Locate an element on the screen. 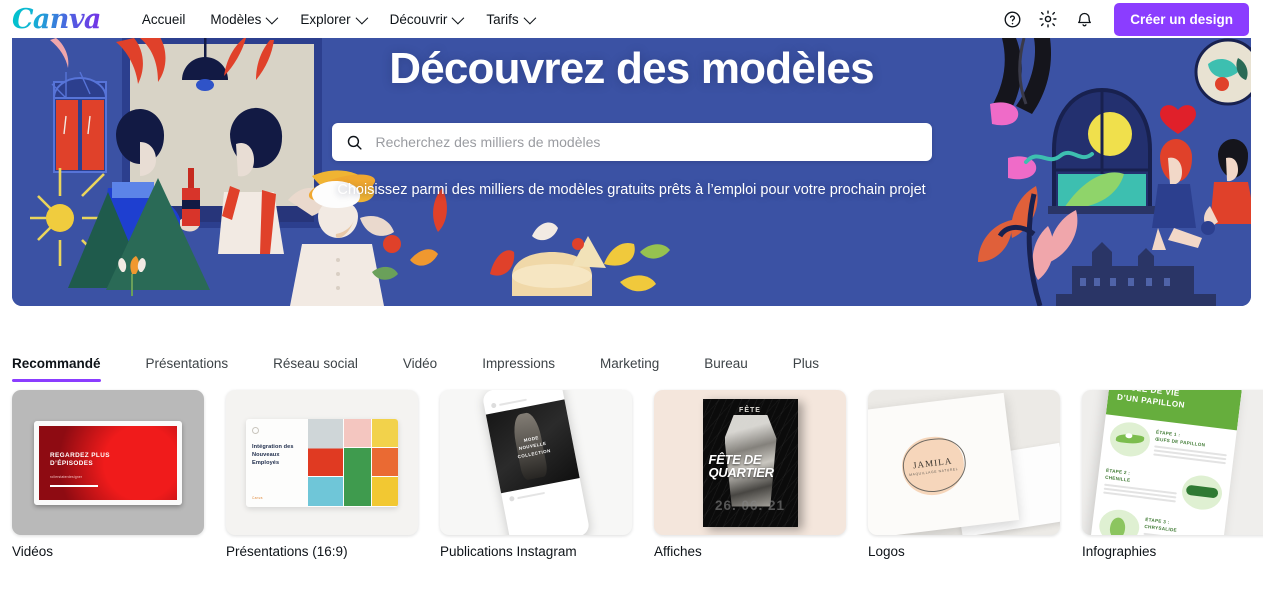 This screenshot has height=603, width=1263. nav-item-decouvrir: Découvrir is located at coordinates (426, 19).